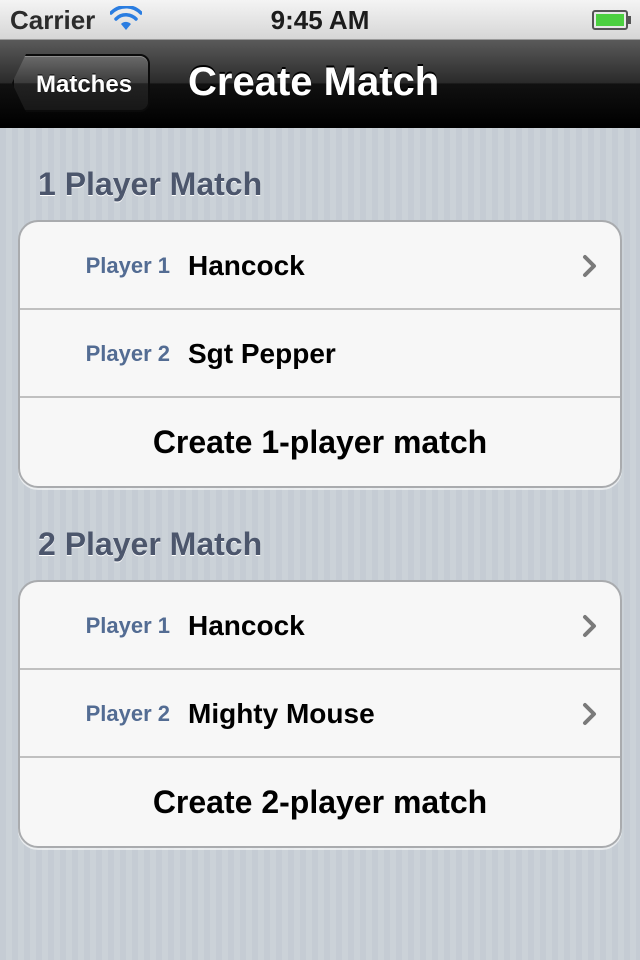 This screenshot has height=960, width=640. I want to click on player-2-row: Player 2 Sgt Pepper, so click(320, 354).